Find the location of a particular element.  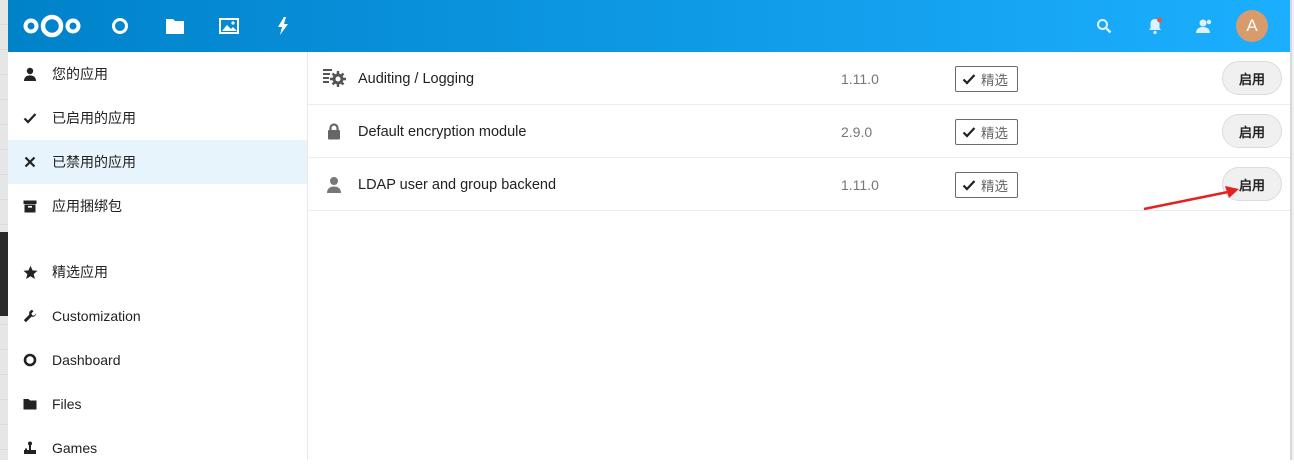

close-icon is located at coordinates (30, 162).